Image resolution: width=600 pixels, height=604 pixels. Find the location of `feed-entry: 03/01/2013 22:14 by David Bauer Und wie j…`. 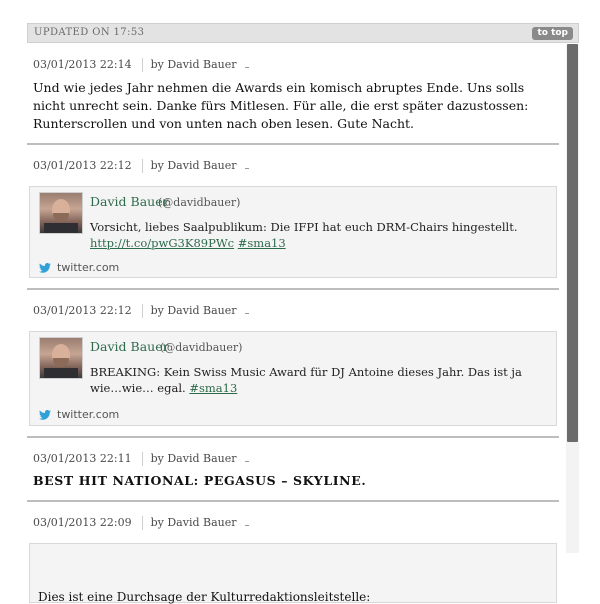

feed-entry: 03/01/2013 22:14 by David Bauer Und wie j… is located at coordinates (293, 94).